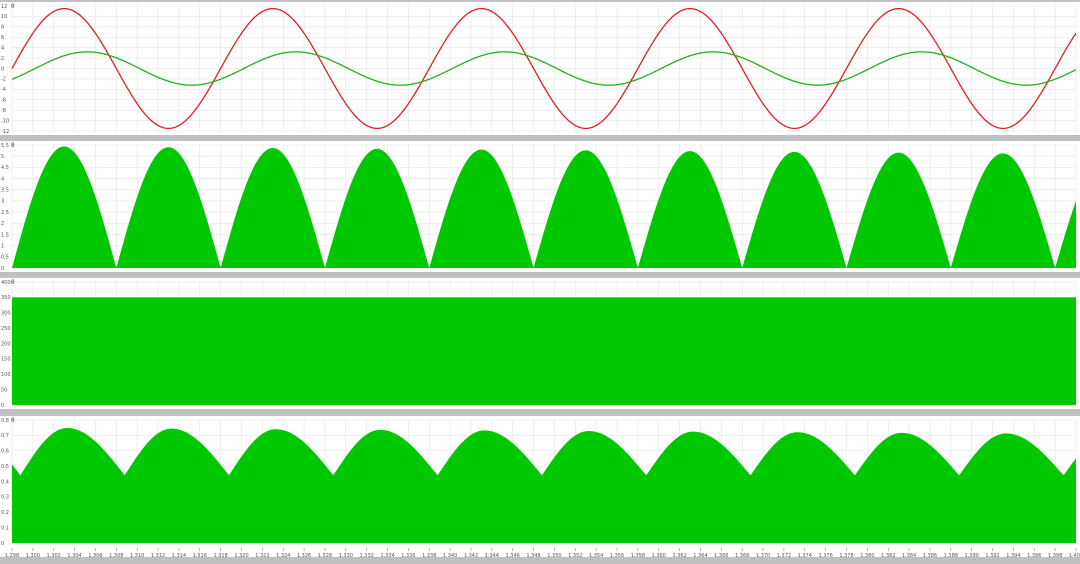 The image size is (1080, 564). What do you see at coordinates (805, 556) in the screenshot?
I see `x-tick-label: 1.374` at bounding box center [805, 556].